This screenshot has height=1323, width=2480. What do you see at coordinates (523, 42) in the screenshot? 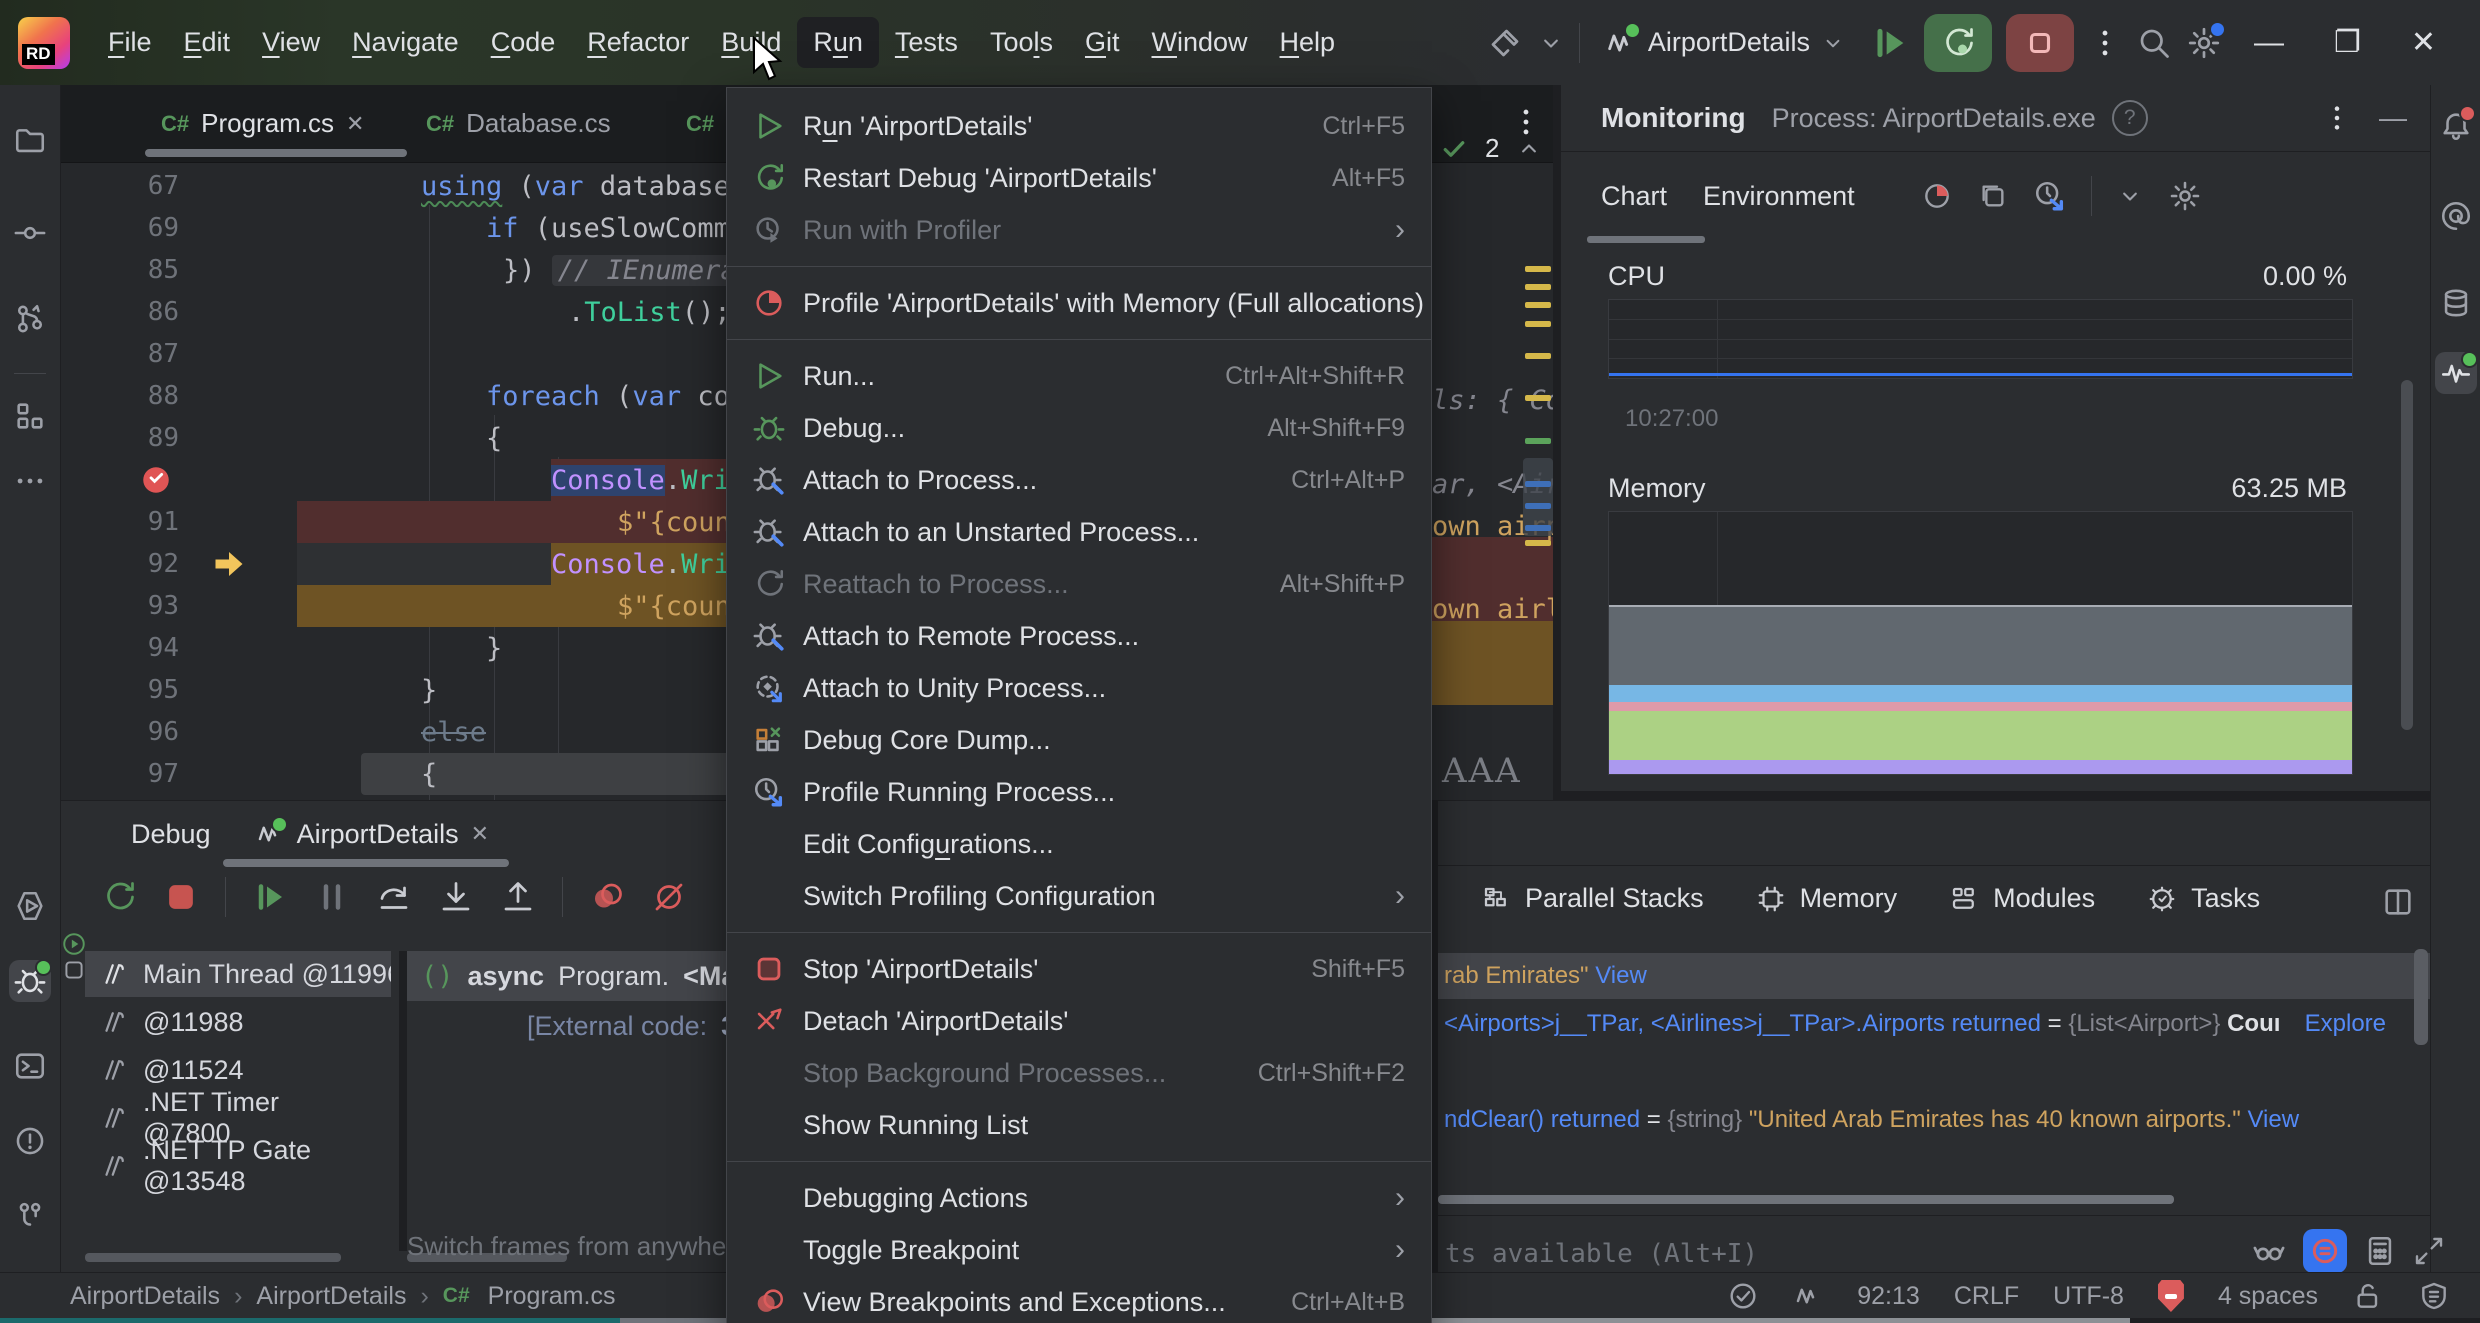
I see `menubar-item-code: Code` at bounding box center [523, 42].